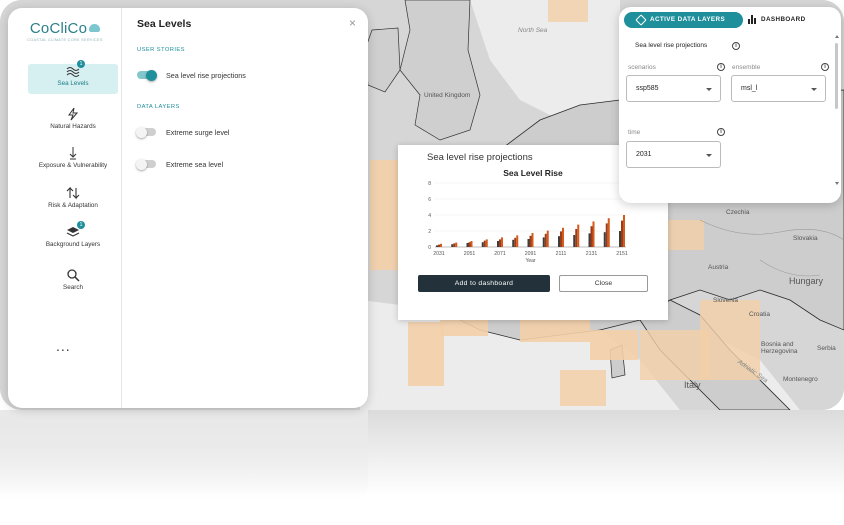 The image size is (844, 525). What do you see at coordinates (429, 184) in the screenshot?
I see `y-tick-label: 8` at bounding box center [429, 184].